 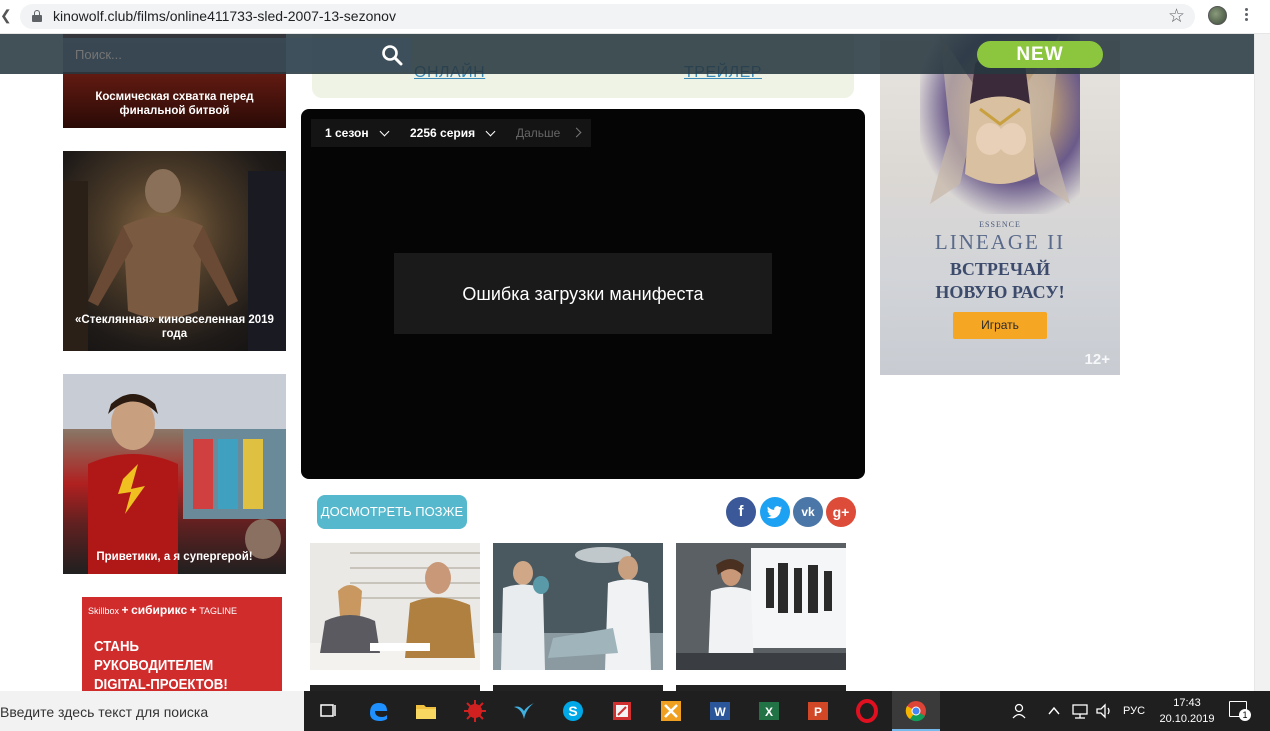 I want to click on language-indicator: РУС, so click(x=1134, y=711).